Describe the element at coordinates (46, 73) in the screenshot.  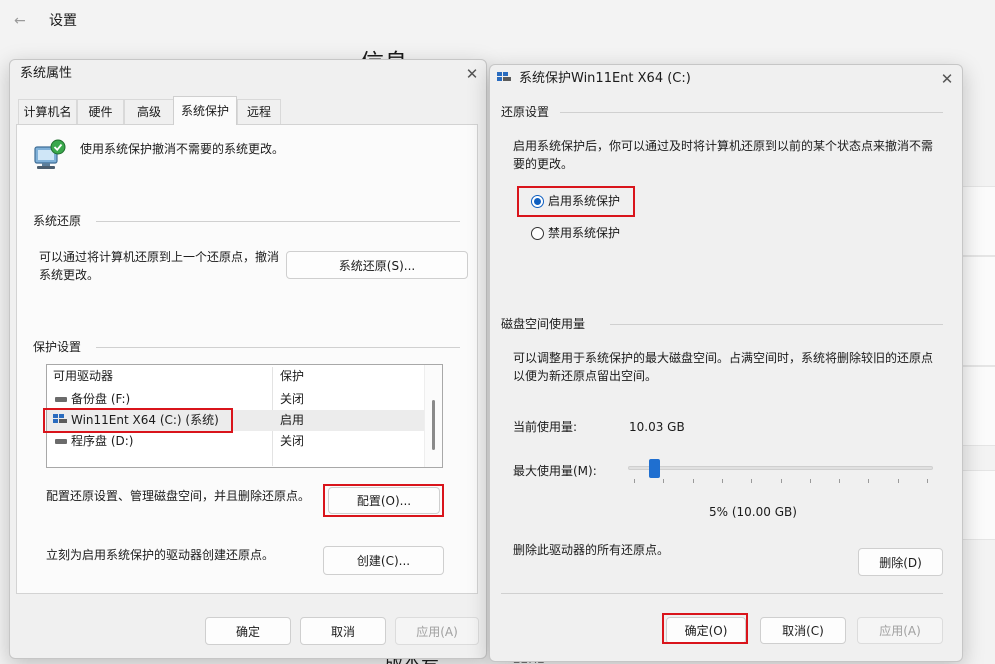
I see `system-properties-title: 系统属性` at that location.